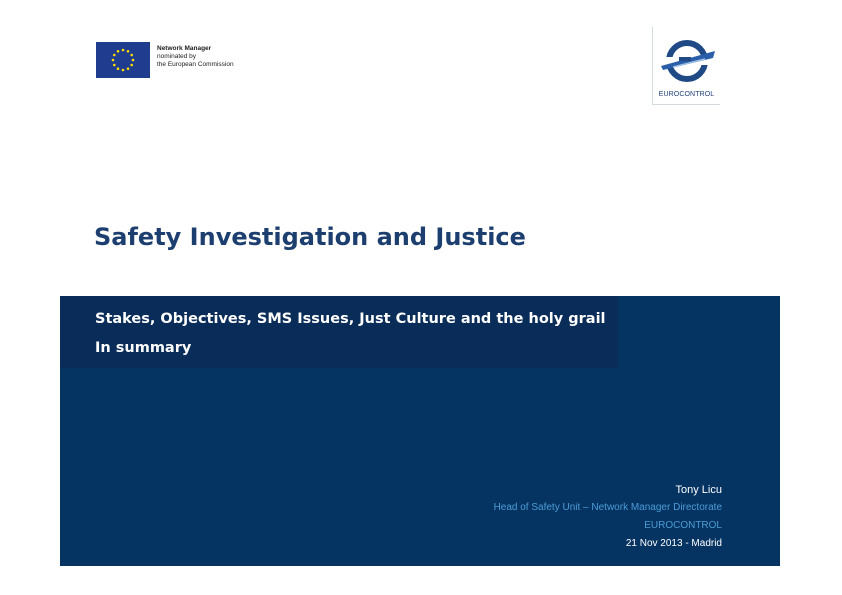  I want to click on eurocontrol-wordmark: EUROCONTROL, so click(686, 94).